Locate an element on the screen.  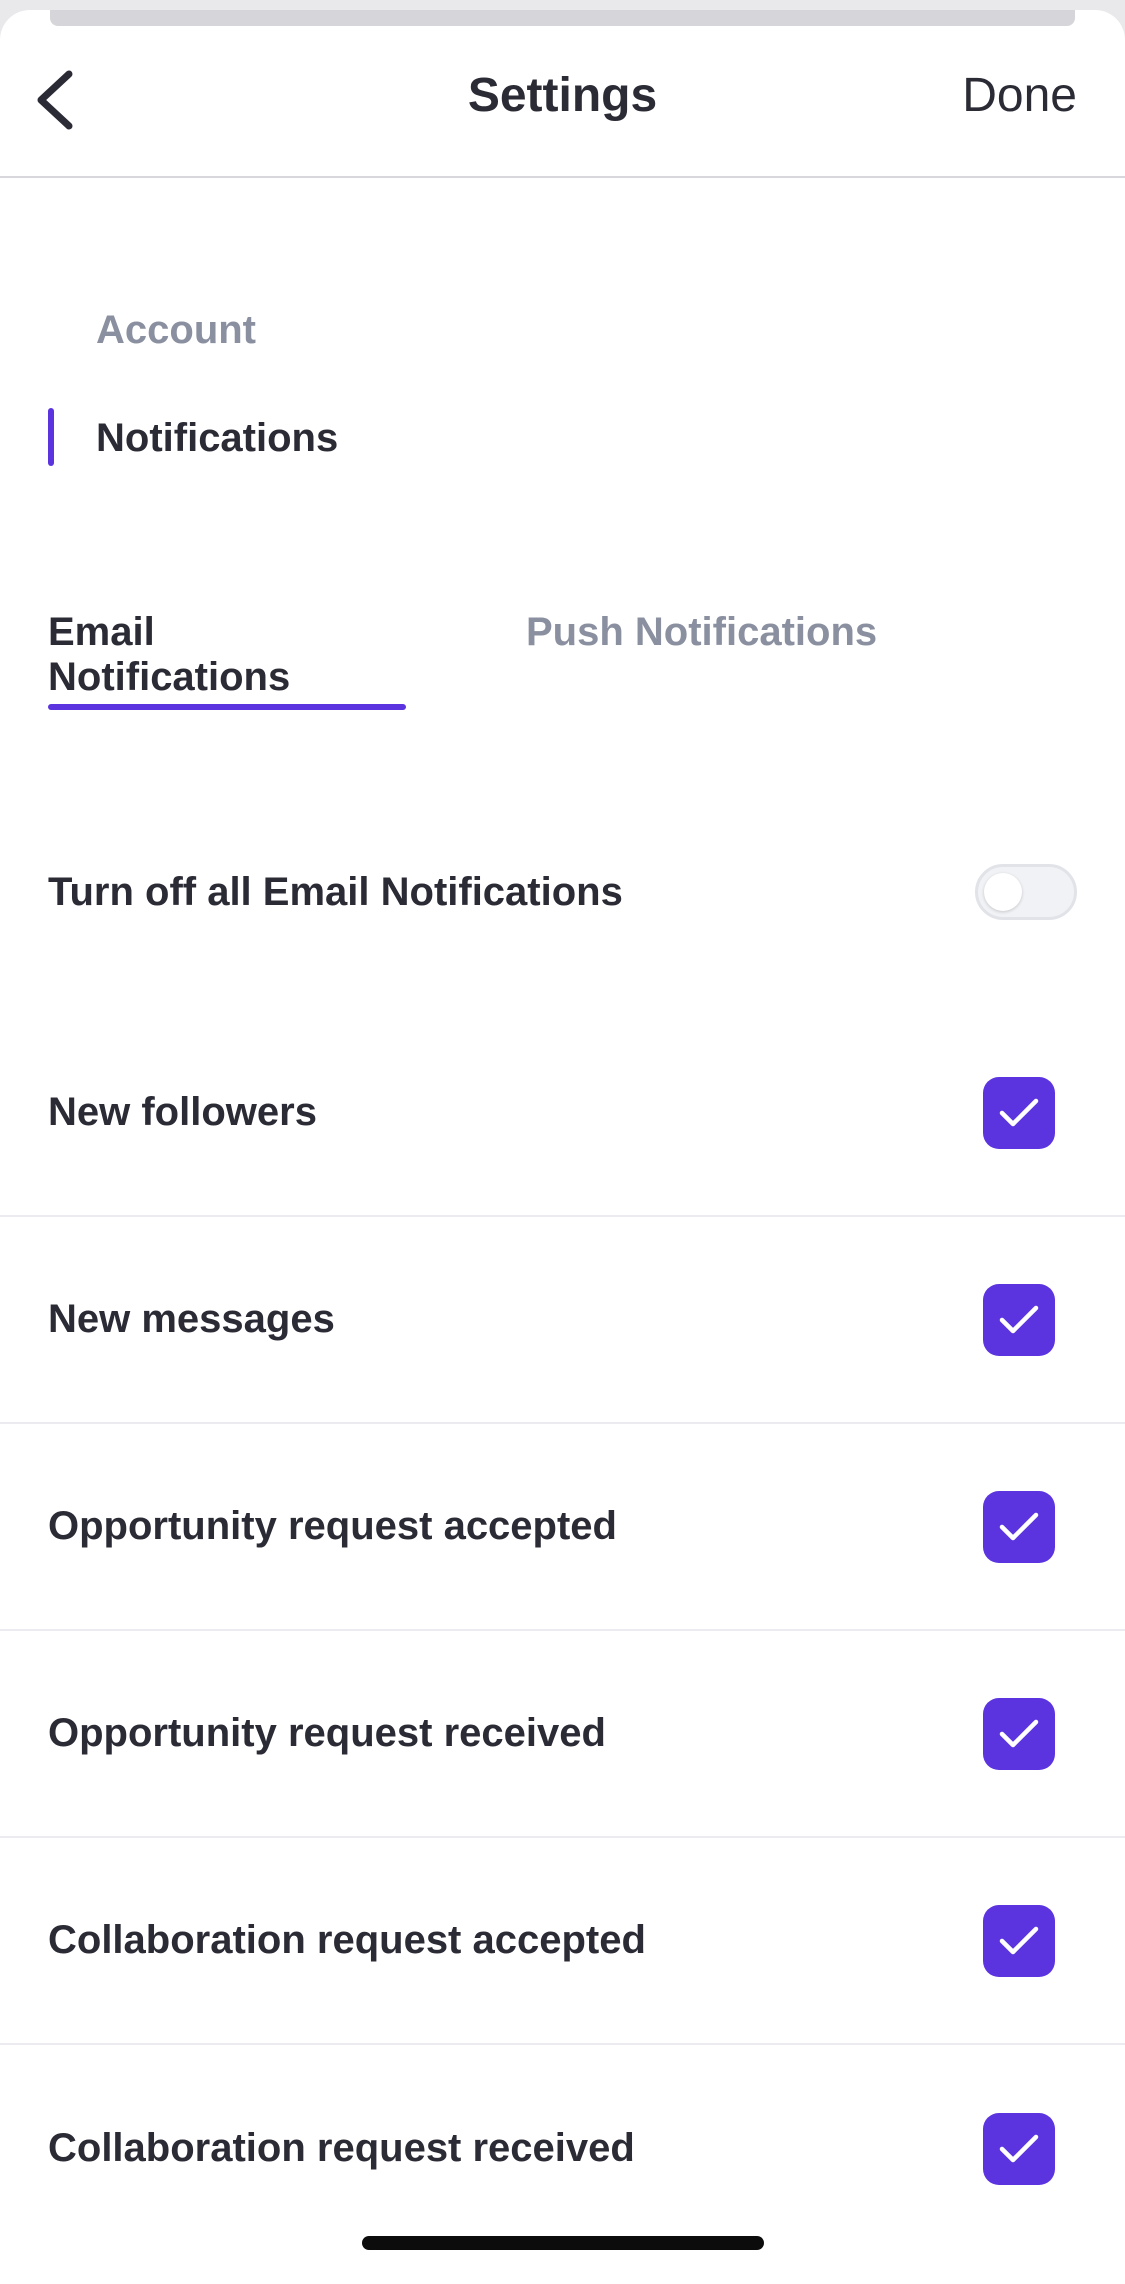
opportunity-accepted-checkbox is located at coordinates (1019, 1526).